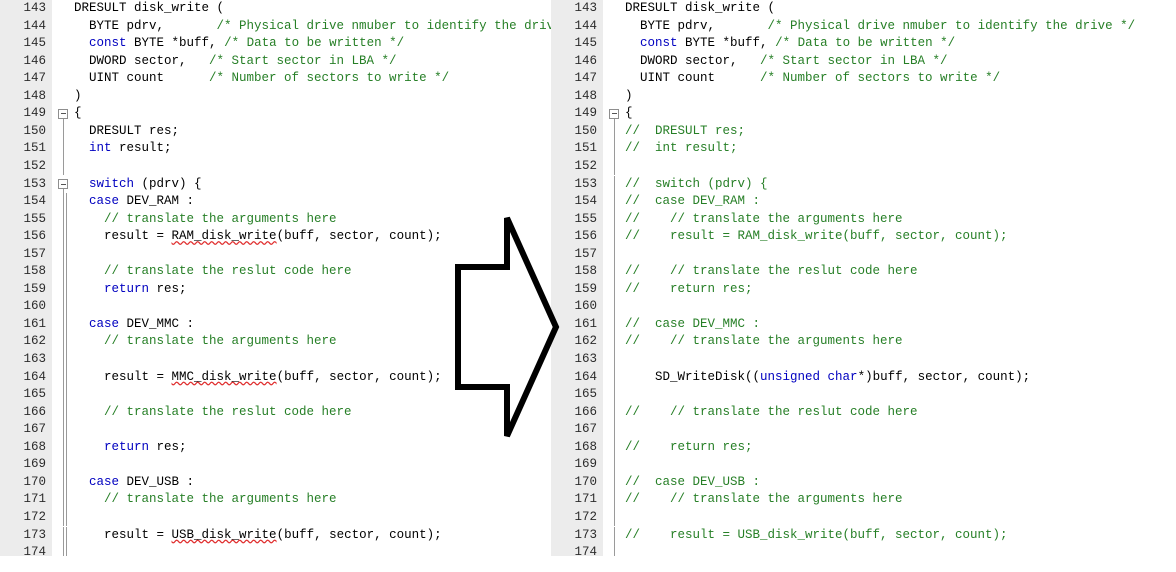  I want to click on code-line: 151 int result;, so click(275, 149).